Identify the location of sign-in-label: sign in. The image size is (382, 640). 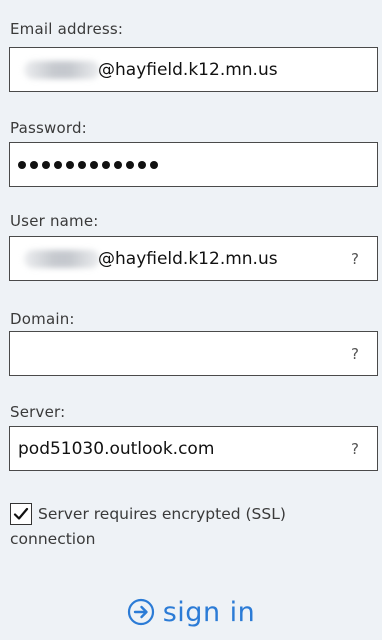
(209, 612).